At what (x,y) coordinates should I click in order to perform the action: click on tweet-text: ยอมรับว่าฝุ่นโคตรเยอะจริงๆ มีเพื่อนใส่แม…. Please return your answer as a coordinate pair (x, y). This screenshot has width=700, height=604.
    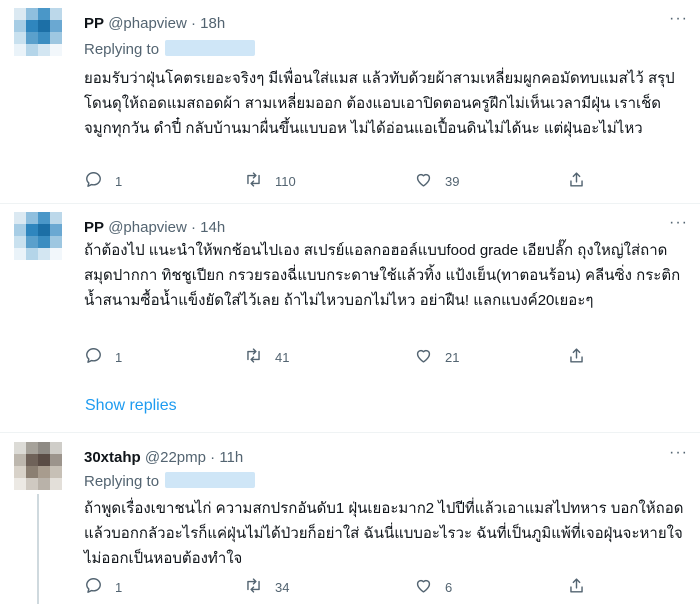
    Looking at the image, I should click on (379, 103).